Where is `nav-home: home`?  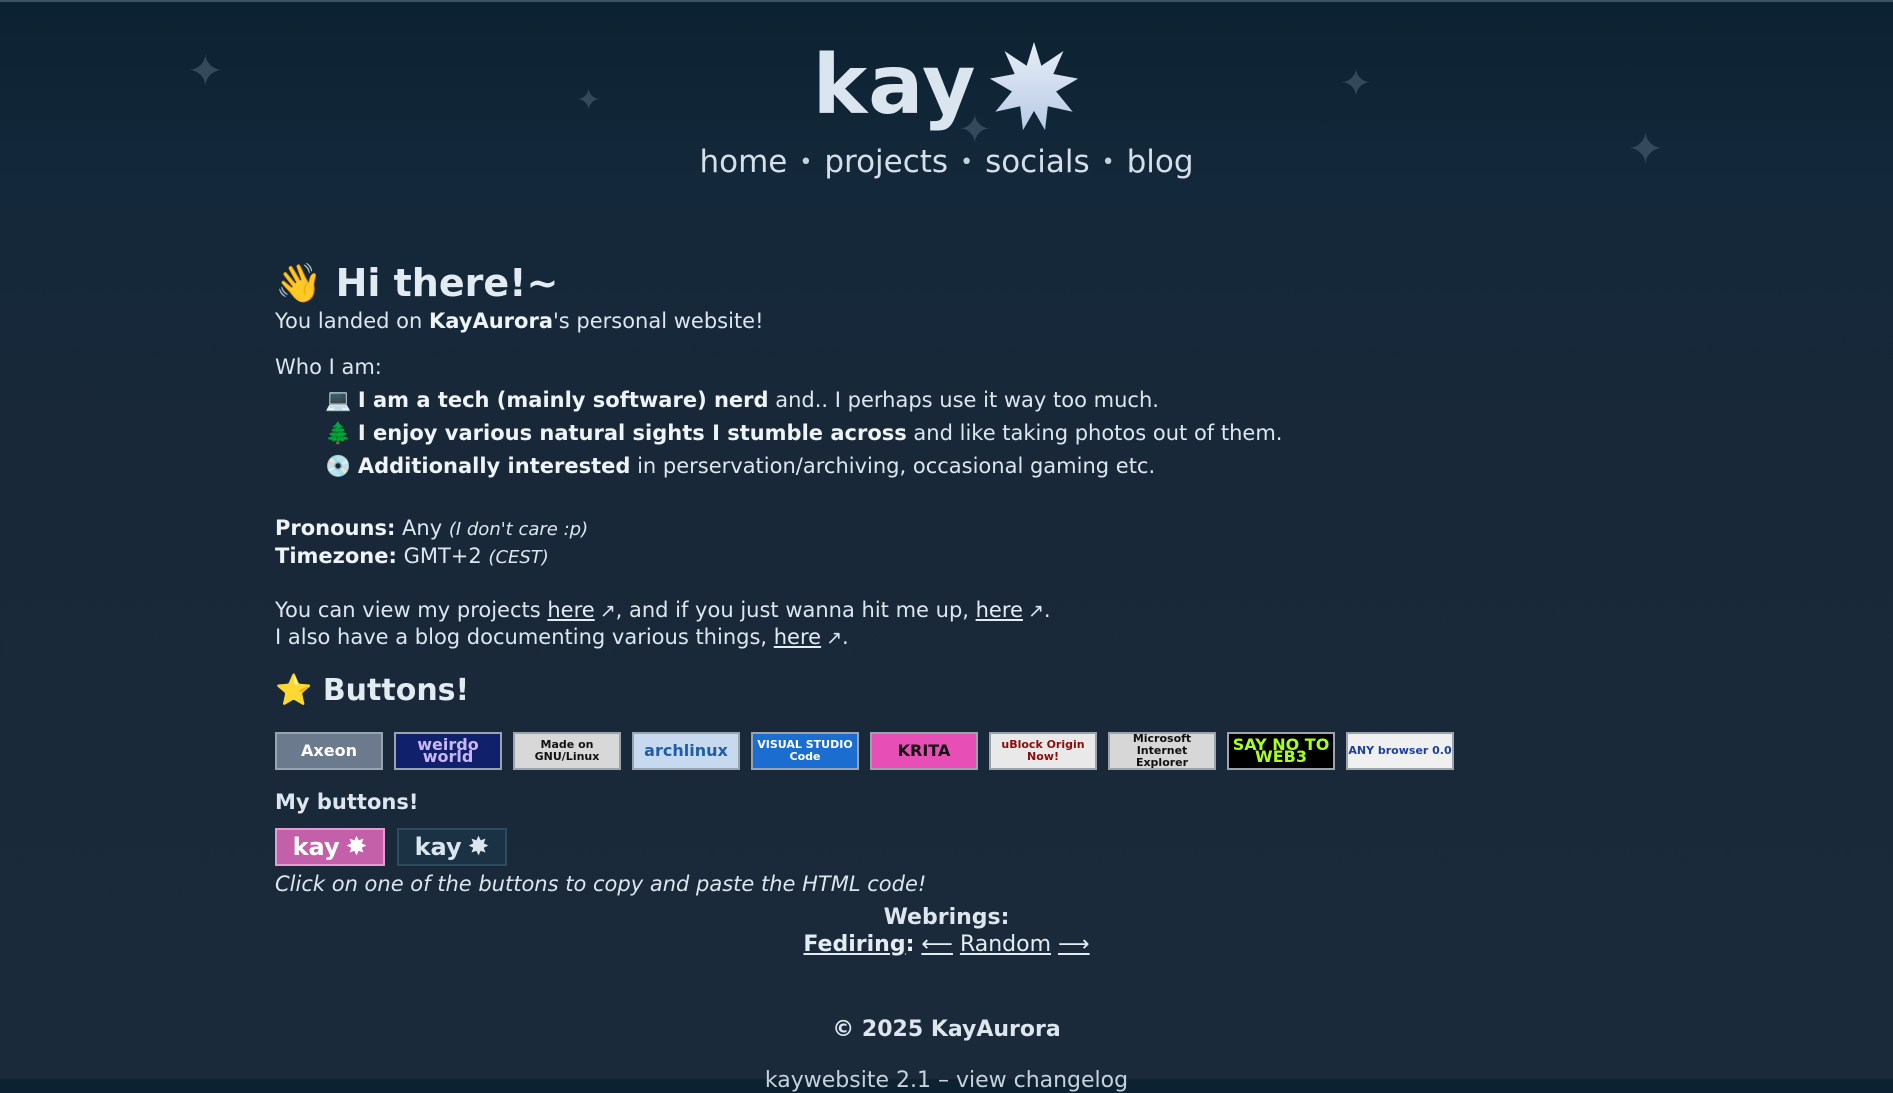
nav-home: home is located at coordinates (743, 162).